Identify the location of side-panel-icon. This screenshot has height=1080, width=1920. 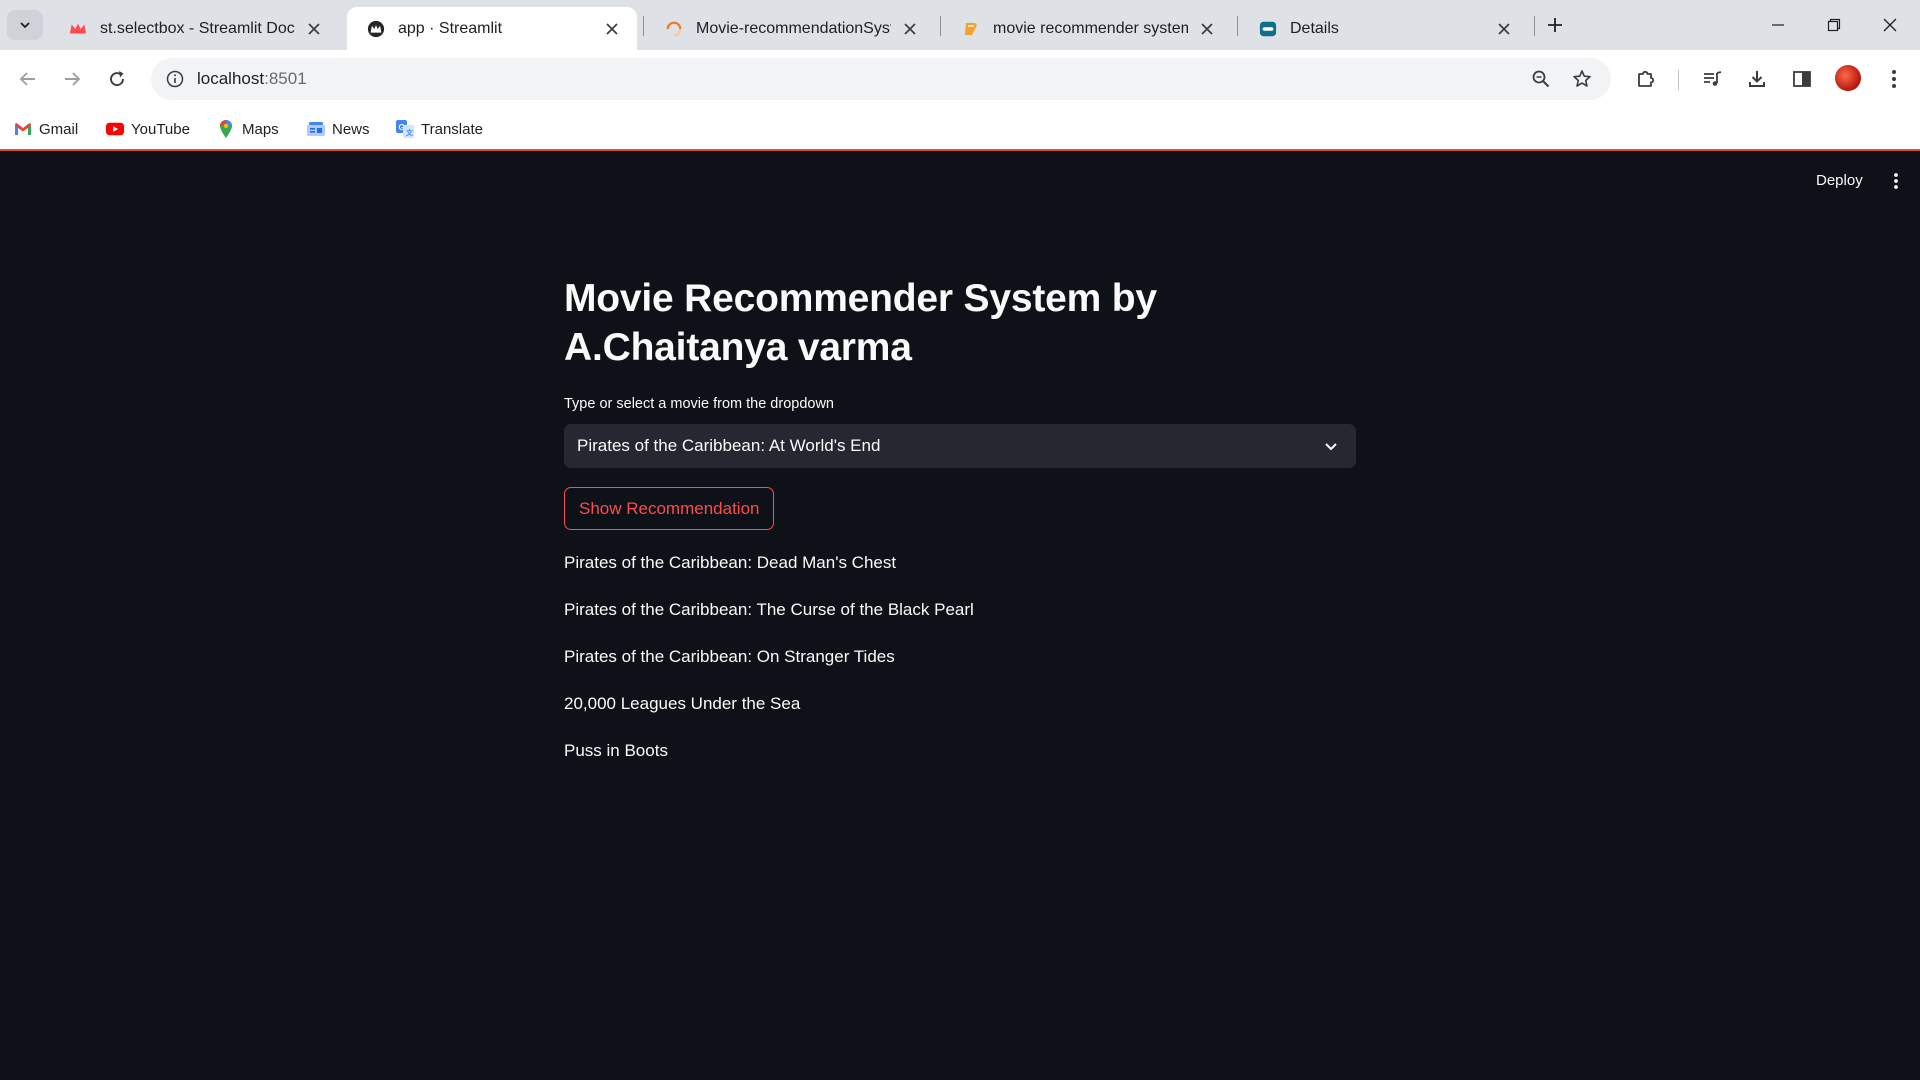
(1802, 79).